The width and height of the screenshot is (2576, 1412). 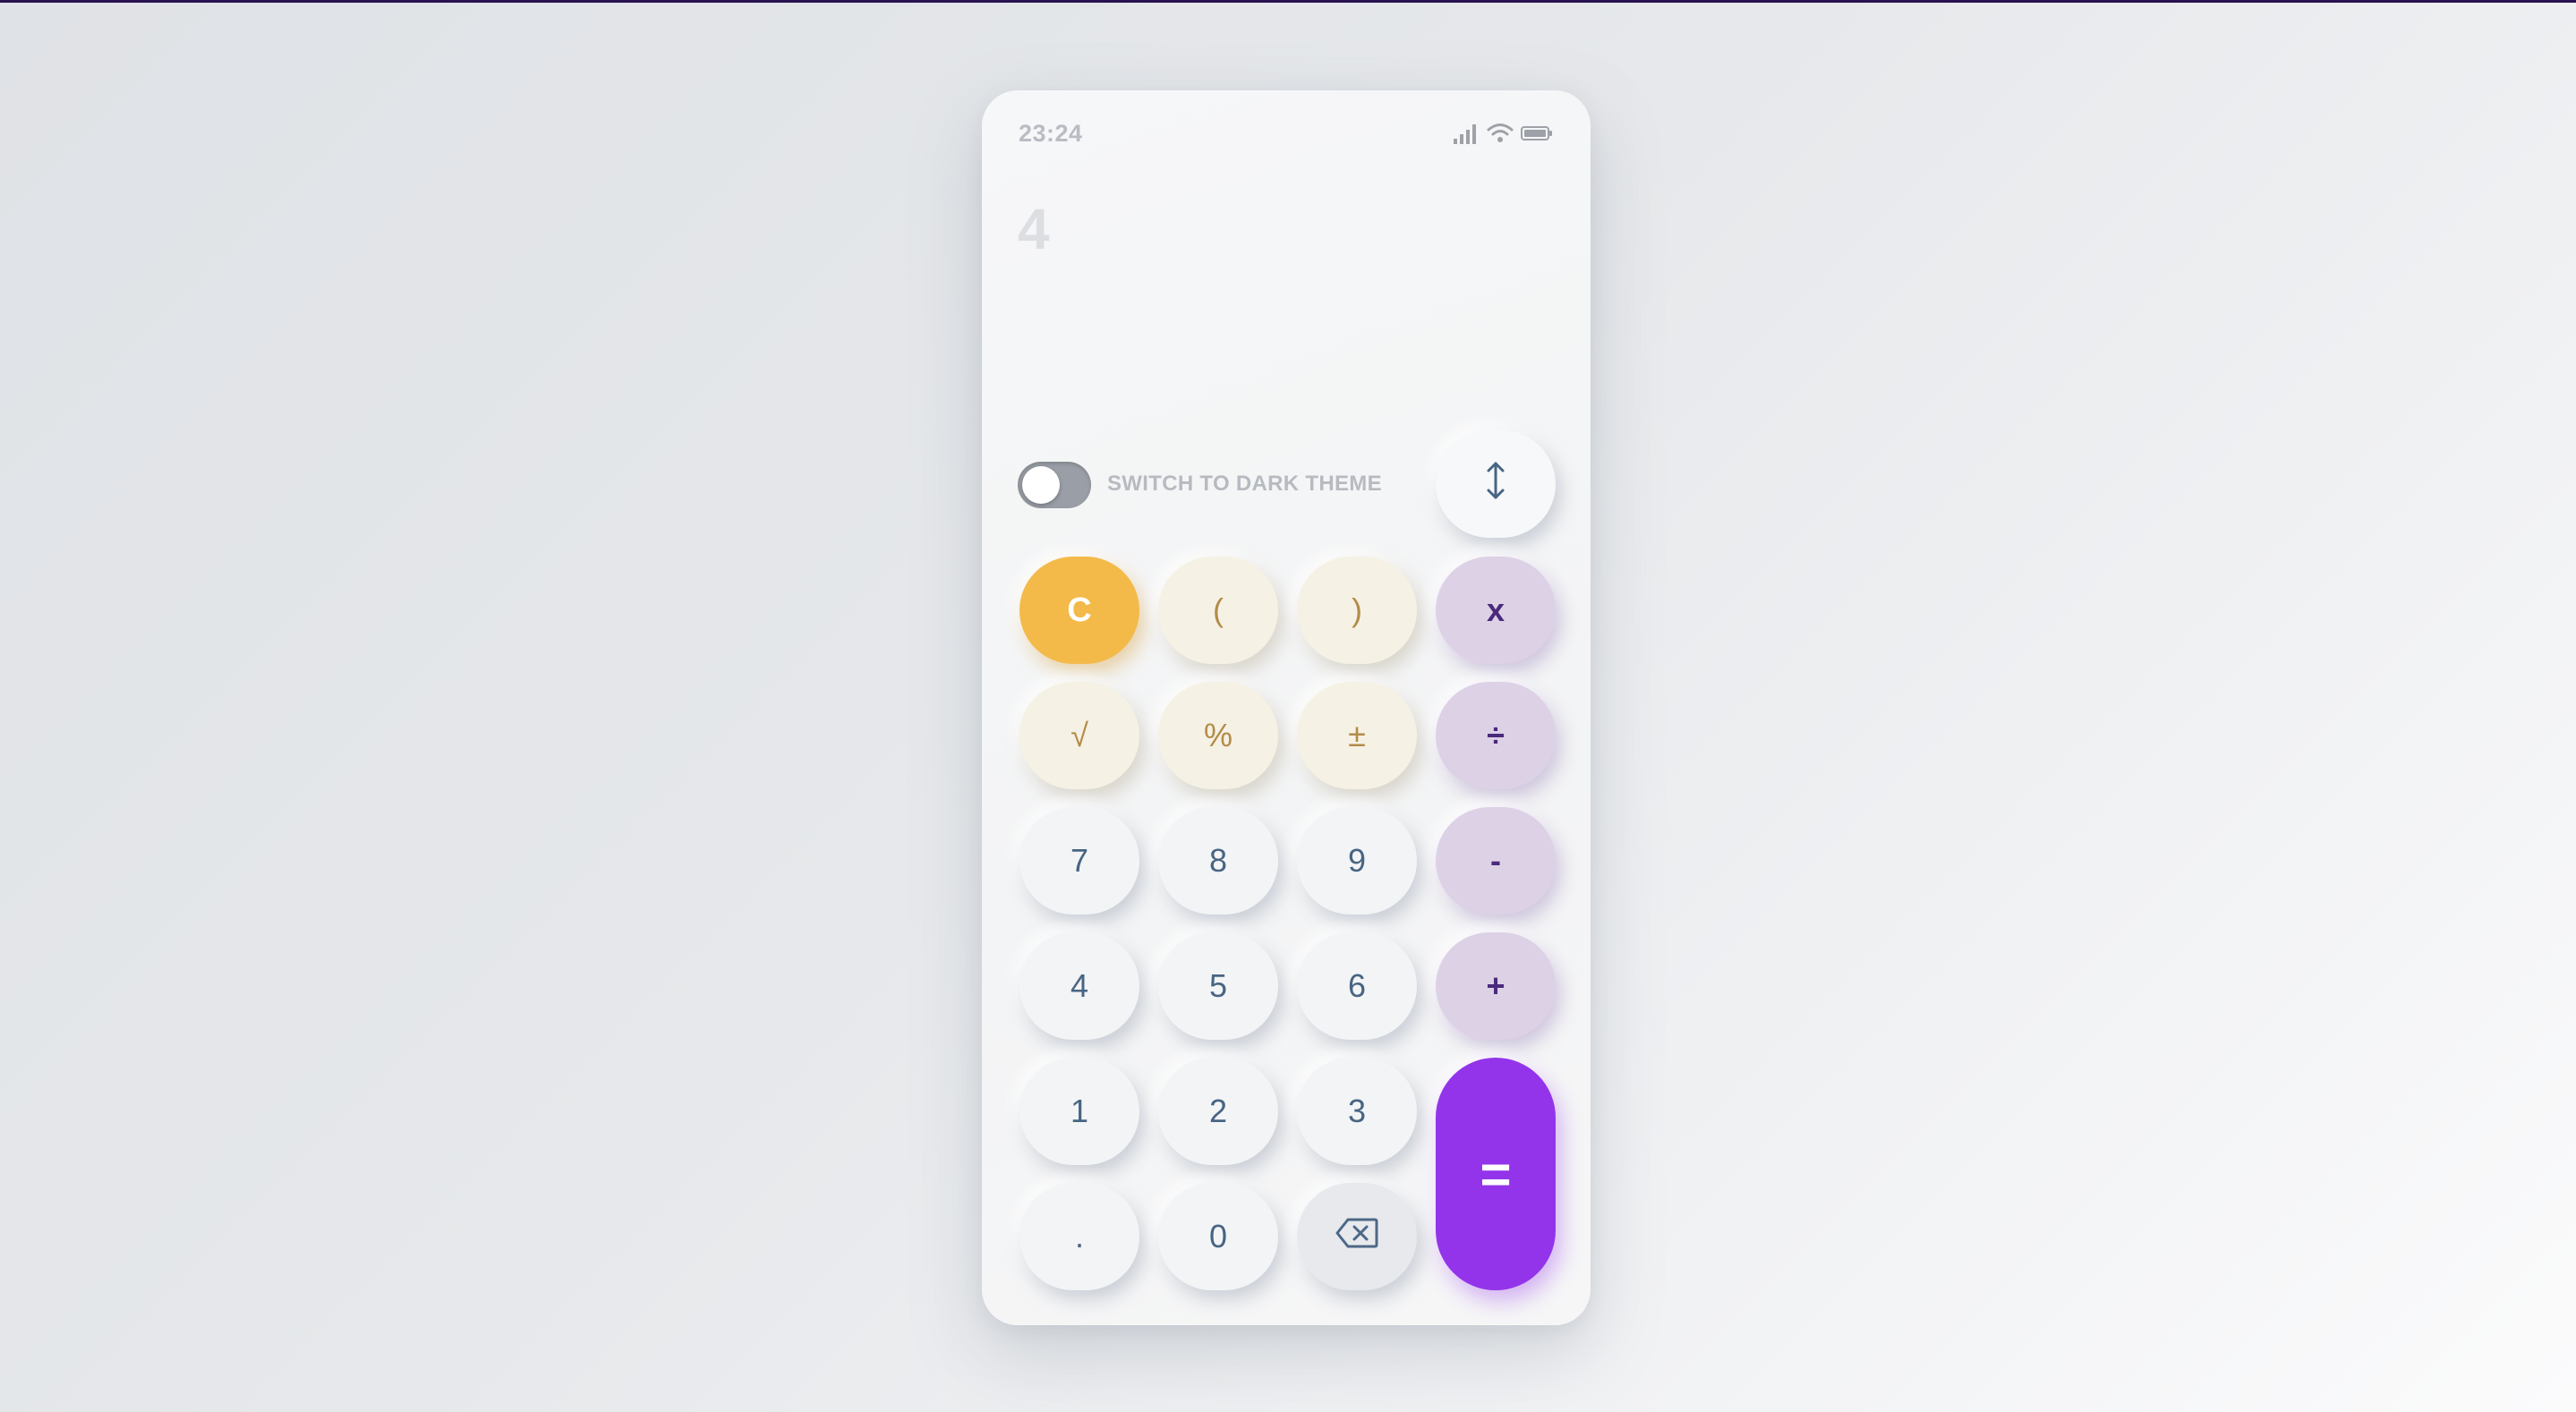 What do you see at coordinates (1537, 133) in the screenshot?
I see `battery-icon` at bounding box center [1537, 133].